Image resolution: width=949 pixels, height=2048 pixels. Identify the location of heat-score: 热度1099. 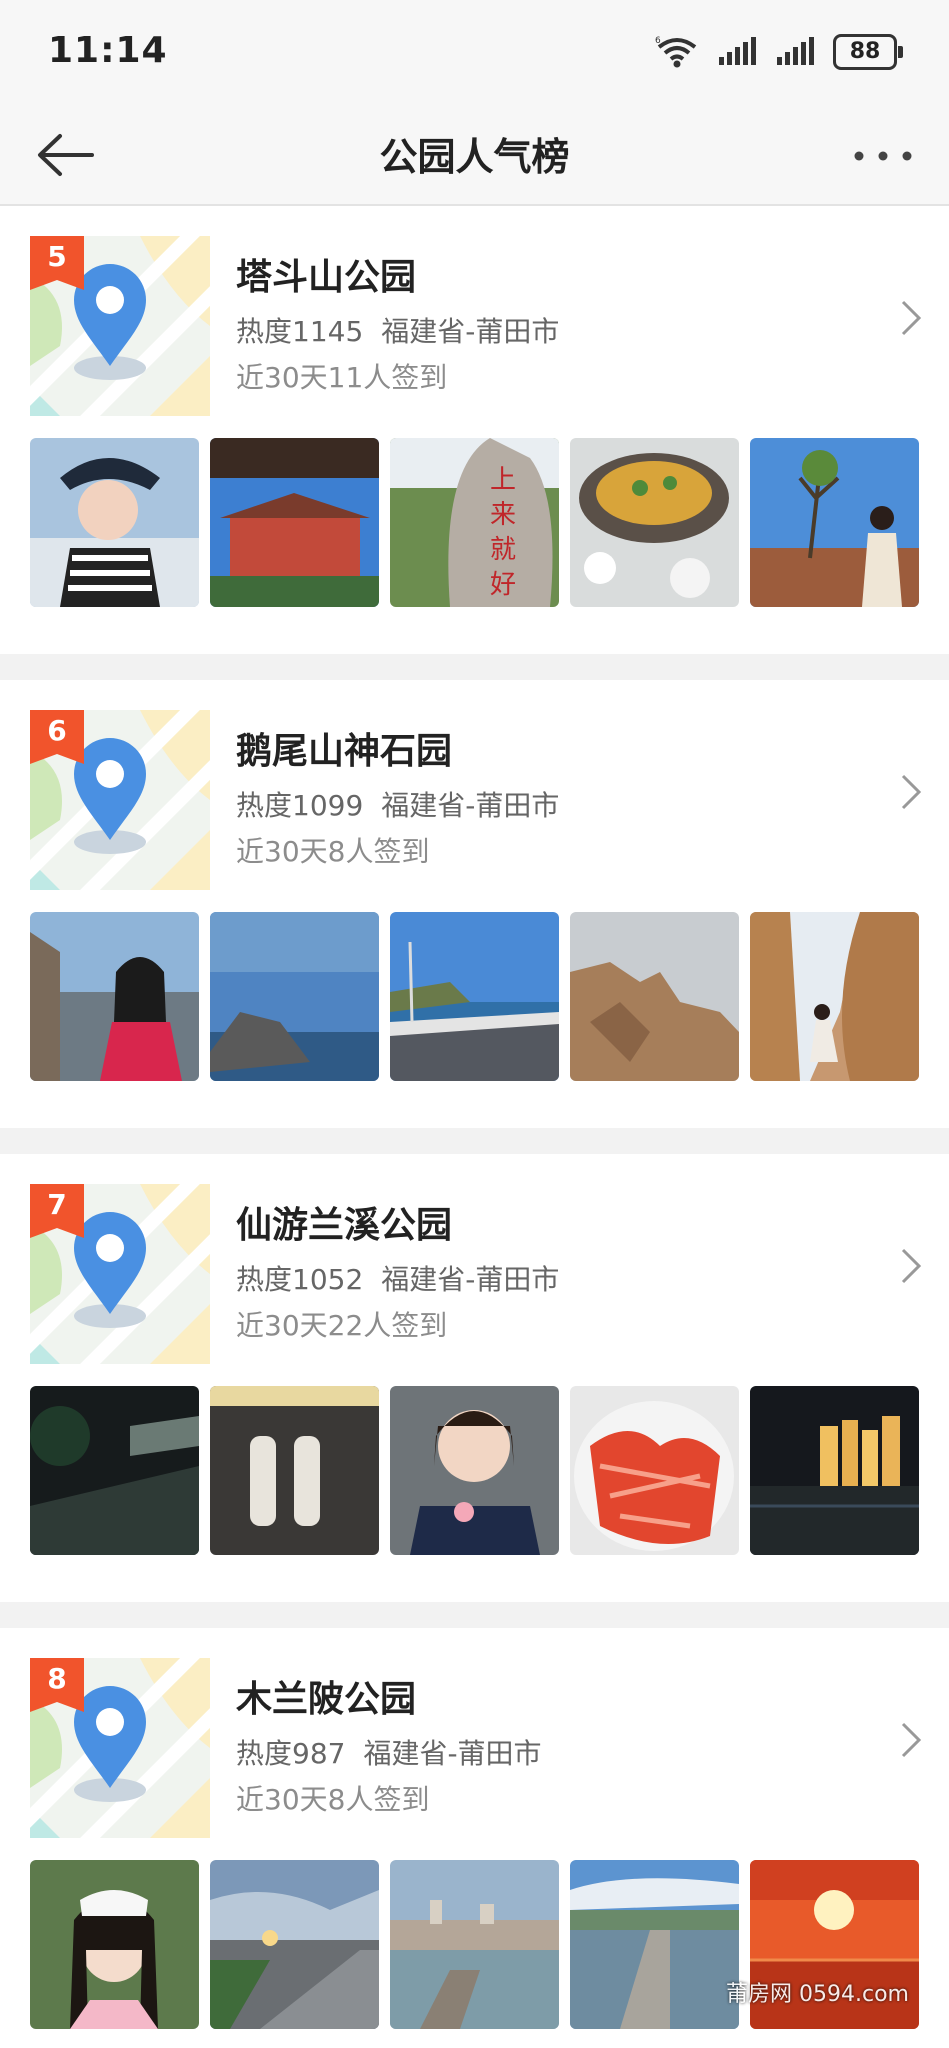
(300, 805).